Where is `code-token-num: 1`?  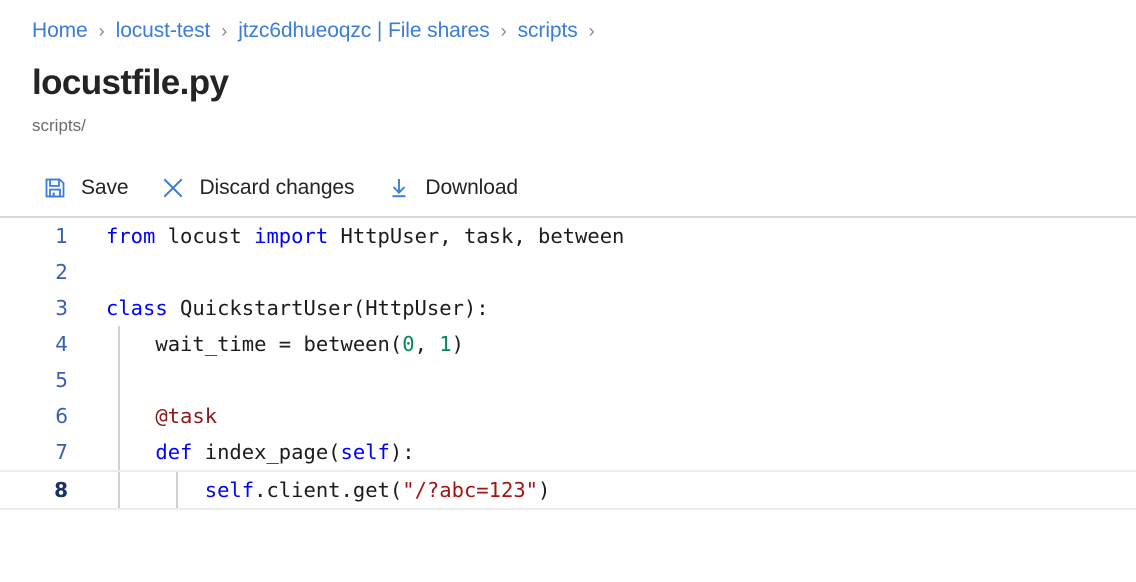
code-token-num: 1 is located at coordinates (445, 344).